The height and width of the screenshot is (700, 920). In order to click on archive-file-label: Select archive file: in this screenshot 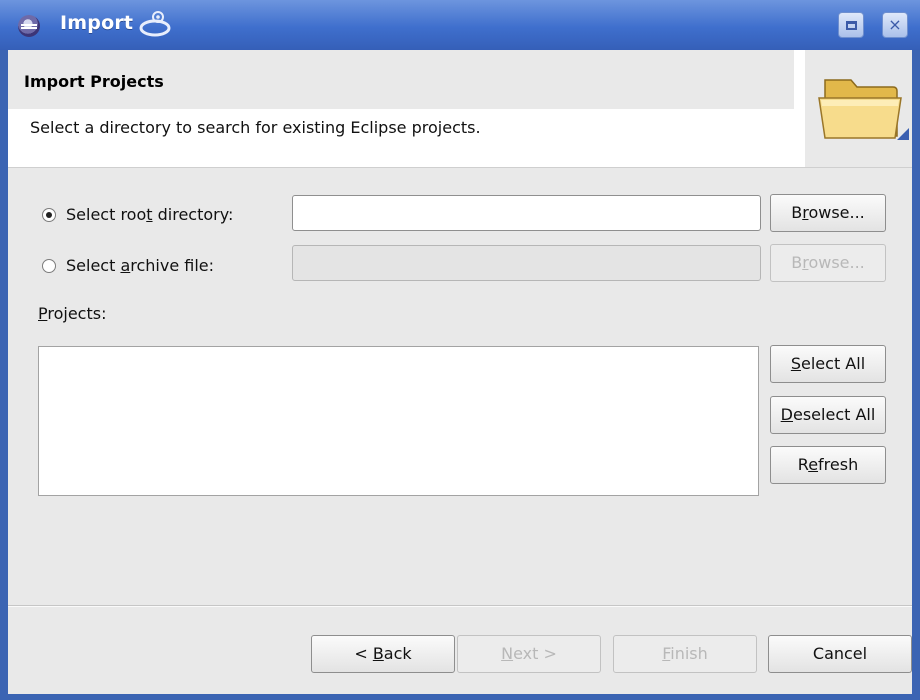, I will do `click(140, 265)`.